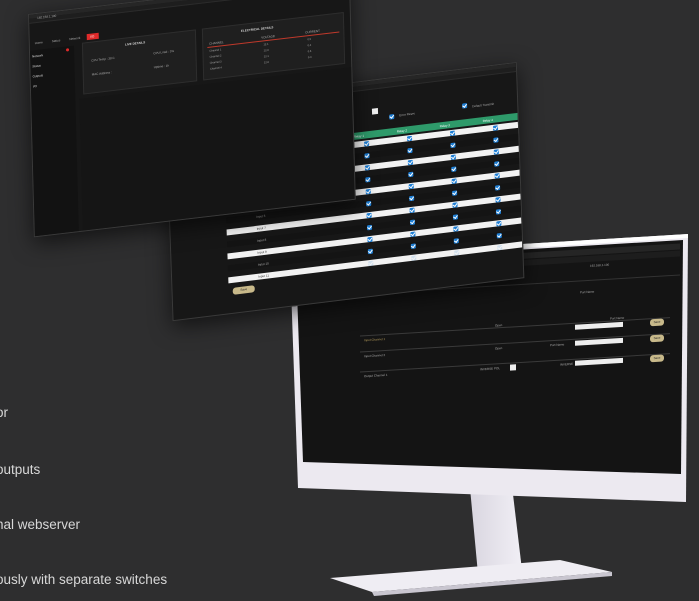 The image size is (699, 601). What do you see at coordinates (36, 66) in the screenshot?
I see `sidebar-item-status: Status` at bounding box center [36, 66].